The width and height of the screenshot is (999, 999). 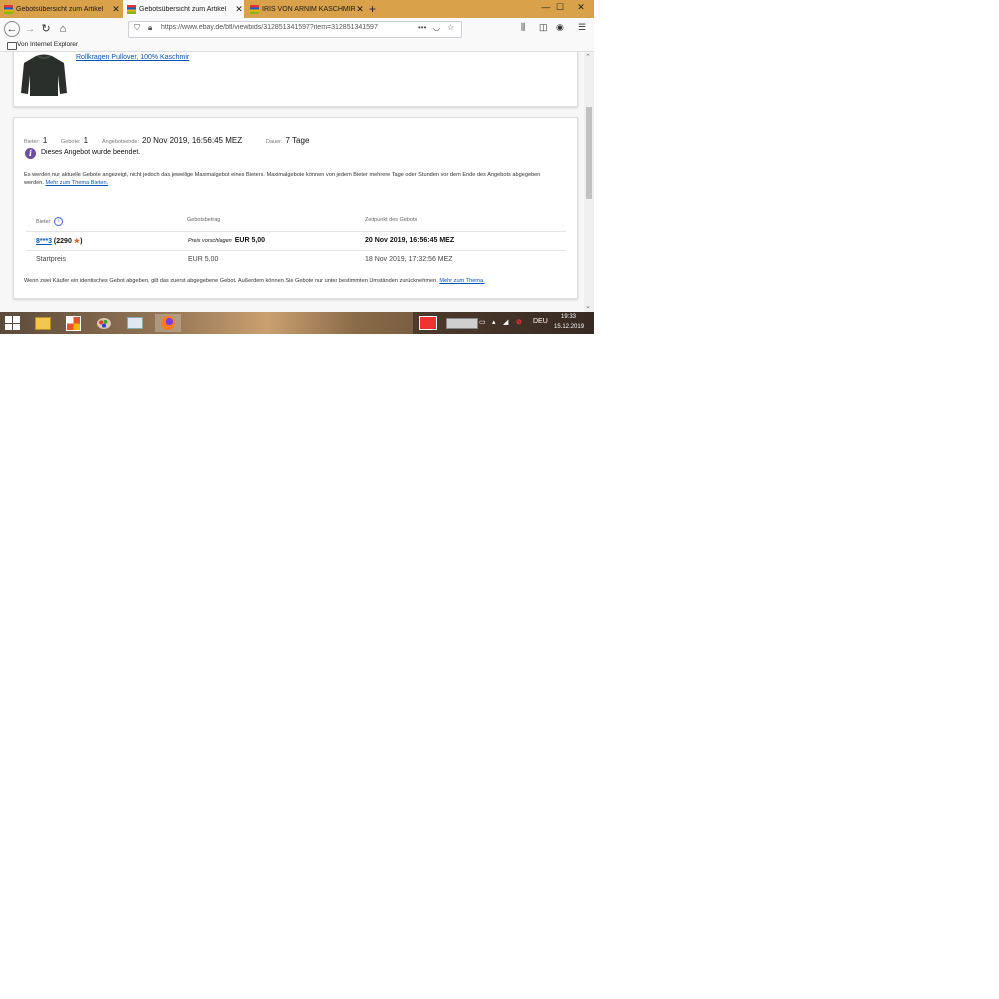 What do you see at coordinates (560, 27) in the screenshot?
I see `account-icon: ◉` at bounding box center [560, 27].